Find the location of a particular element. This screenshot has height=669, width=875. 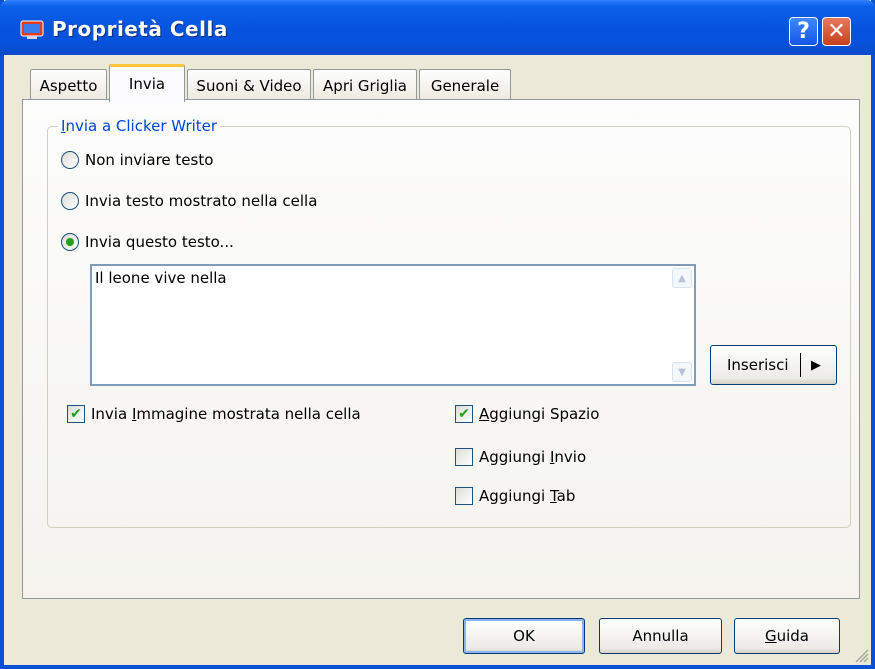

checkbox-add-tab: Aggiungi Tab is located at coordinates (515, 496).